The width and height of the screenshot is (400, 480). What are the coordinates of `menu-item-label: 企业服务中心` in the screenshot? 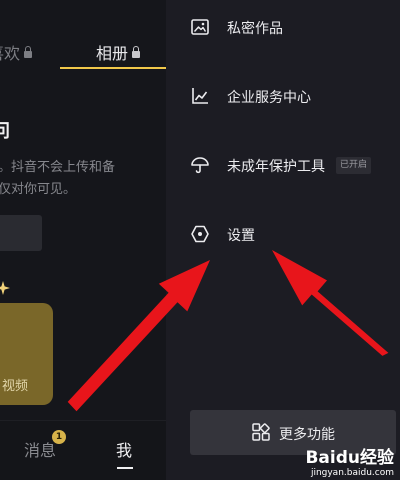 It's located at (269, 98).